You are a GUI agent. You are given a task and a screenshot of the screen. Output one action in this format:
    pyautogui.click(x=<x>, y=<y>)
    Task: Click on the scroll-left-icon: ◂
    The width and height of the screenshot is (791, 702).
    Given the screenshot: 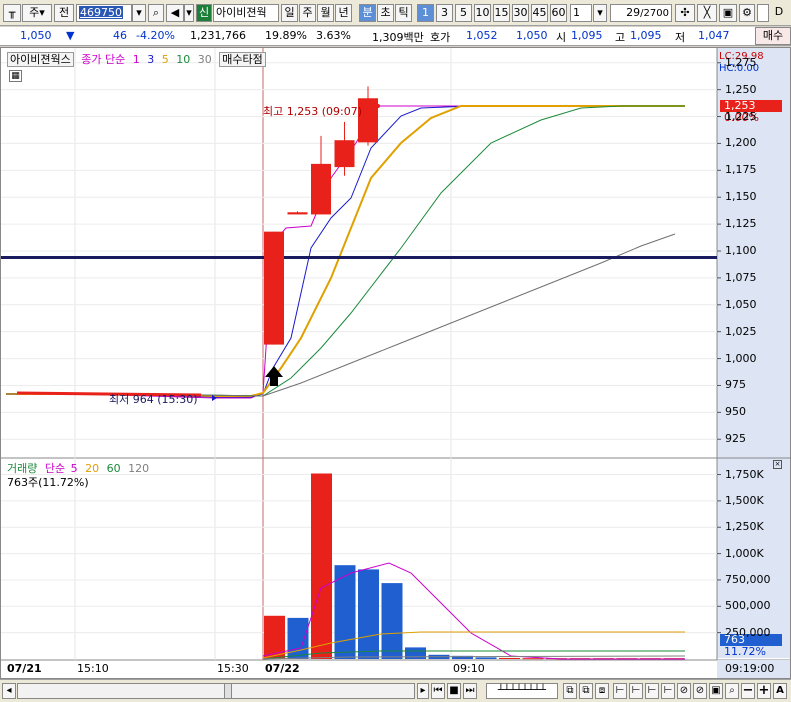 What is the action you would take?
    pyautogui.click(x=9, y=691)
    